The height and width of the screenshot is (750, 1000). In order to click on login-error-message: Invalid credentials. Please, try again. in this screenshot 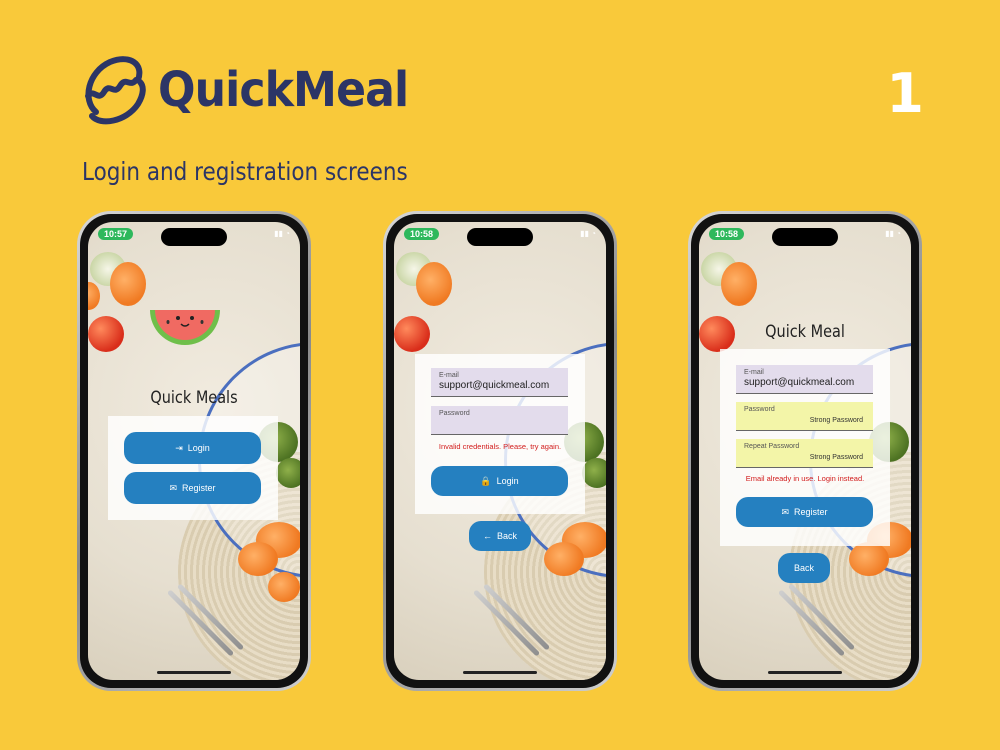, I will do `click(500, 446)`.